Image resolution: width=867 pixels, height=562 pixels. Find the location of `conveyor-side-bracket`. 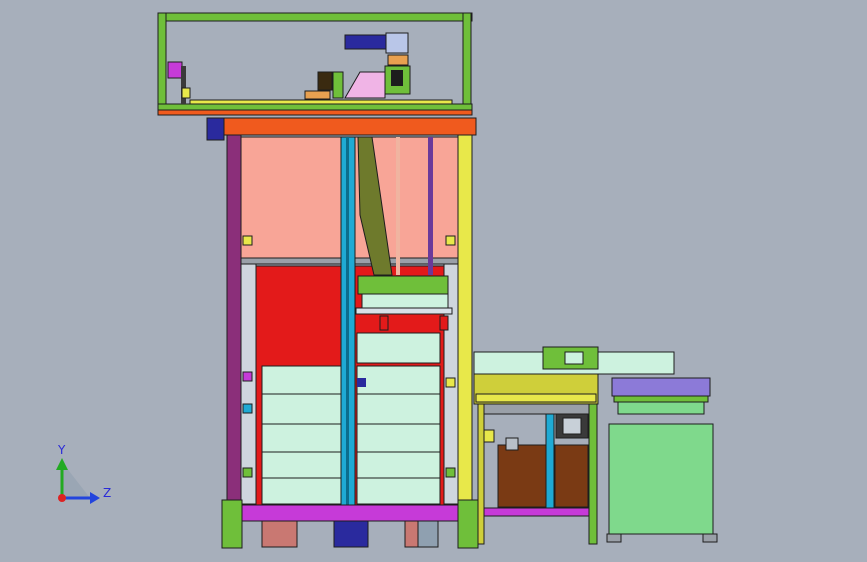

conveyor-side-bracket is located at coordinates (489, 436).